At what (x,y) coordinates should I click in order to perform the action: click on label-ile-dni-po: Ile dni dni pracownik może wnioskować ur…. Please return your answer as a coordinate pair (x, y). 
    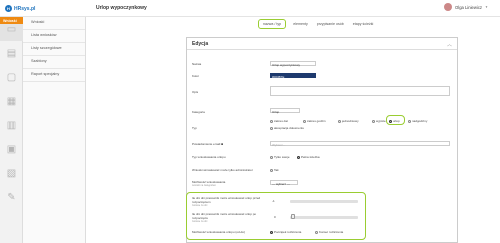
    Looking at the image, I should click on (224, 217).